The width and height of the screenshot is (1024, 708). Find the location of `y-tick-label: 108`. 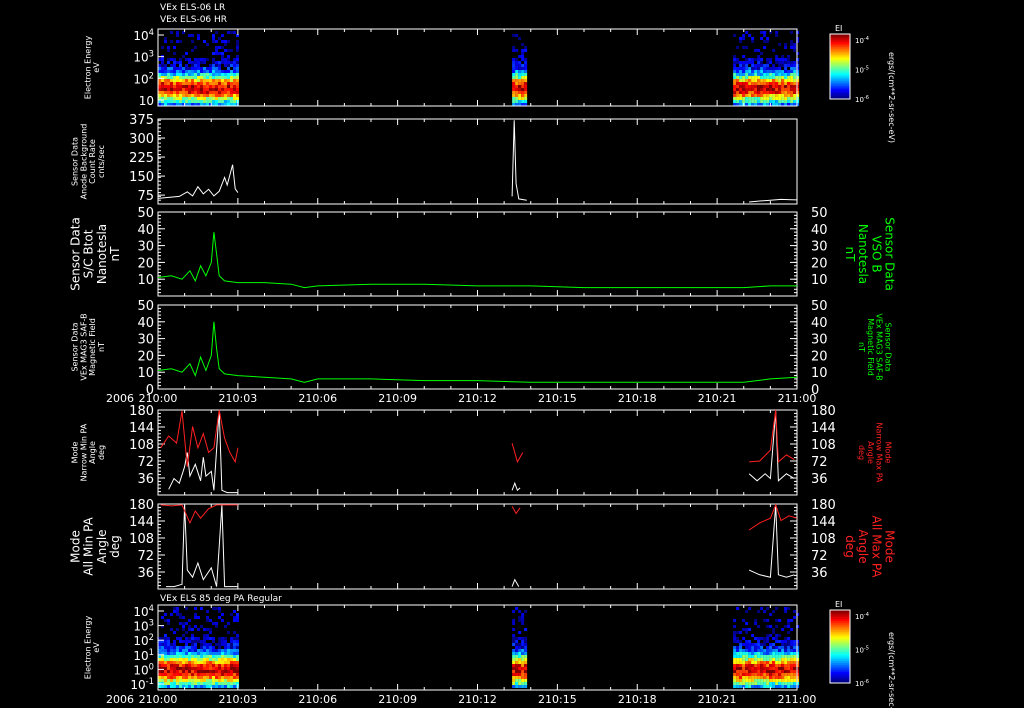

y-tick-label: 108 is located at coordinates (141, 445).